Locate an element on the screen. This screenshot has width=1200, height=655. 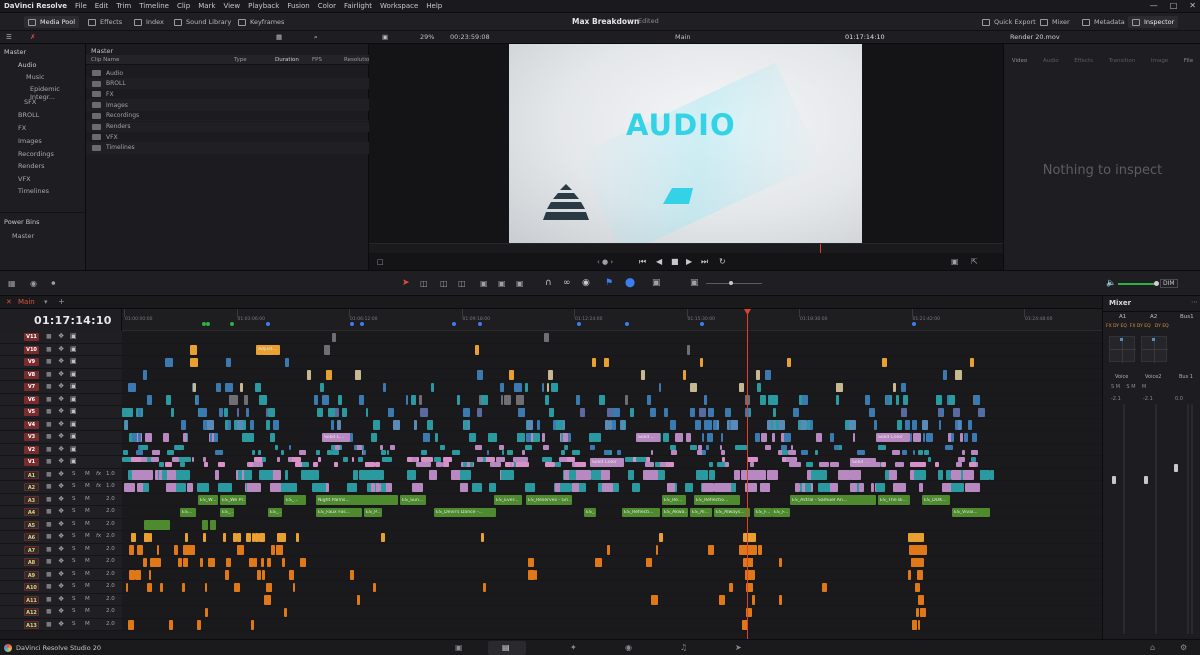
inspector-button: Inspector is located at coordinates (1153, 22).